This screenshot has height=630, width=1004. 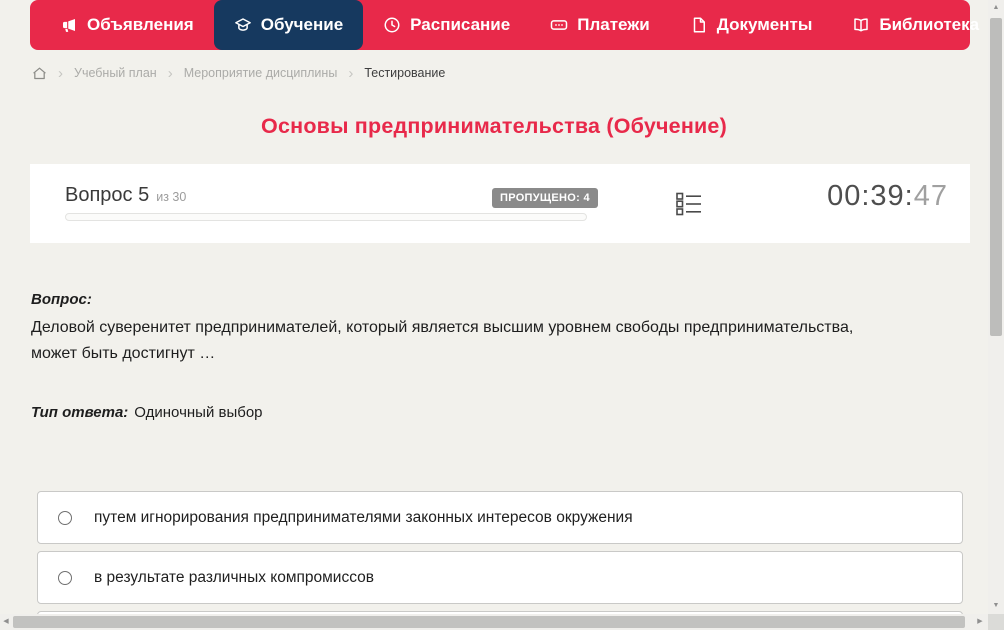 I want to click on nav-item-label: Библиотека, so click(x=929, y=24).